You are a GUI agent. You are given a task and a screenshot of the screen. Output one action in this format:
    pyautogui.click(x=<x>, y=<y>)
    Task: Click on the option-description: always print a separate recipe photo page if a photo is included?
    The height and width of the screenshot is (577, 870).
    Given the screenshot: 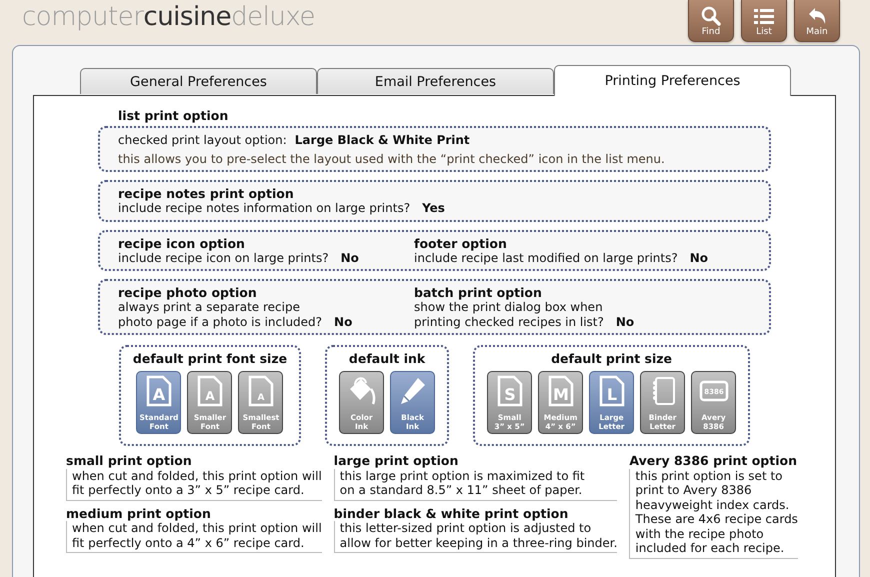 What is the action you would take?
    pyautogui.click(x=220, y=314)
    